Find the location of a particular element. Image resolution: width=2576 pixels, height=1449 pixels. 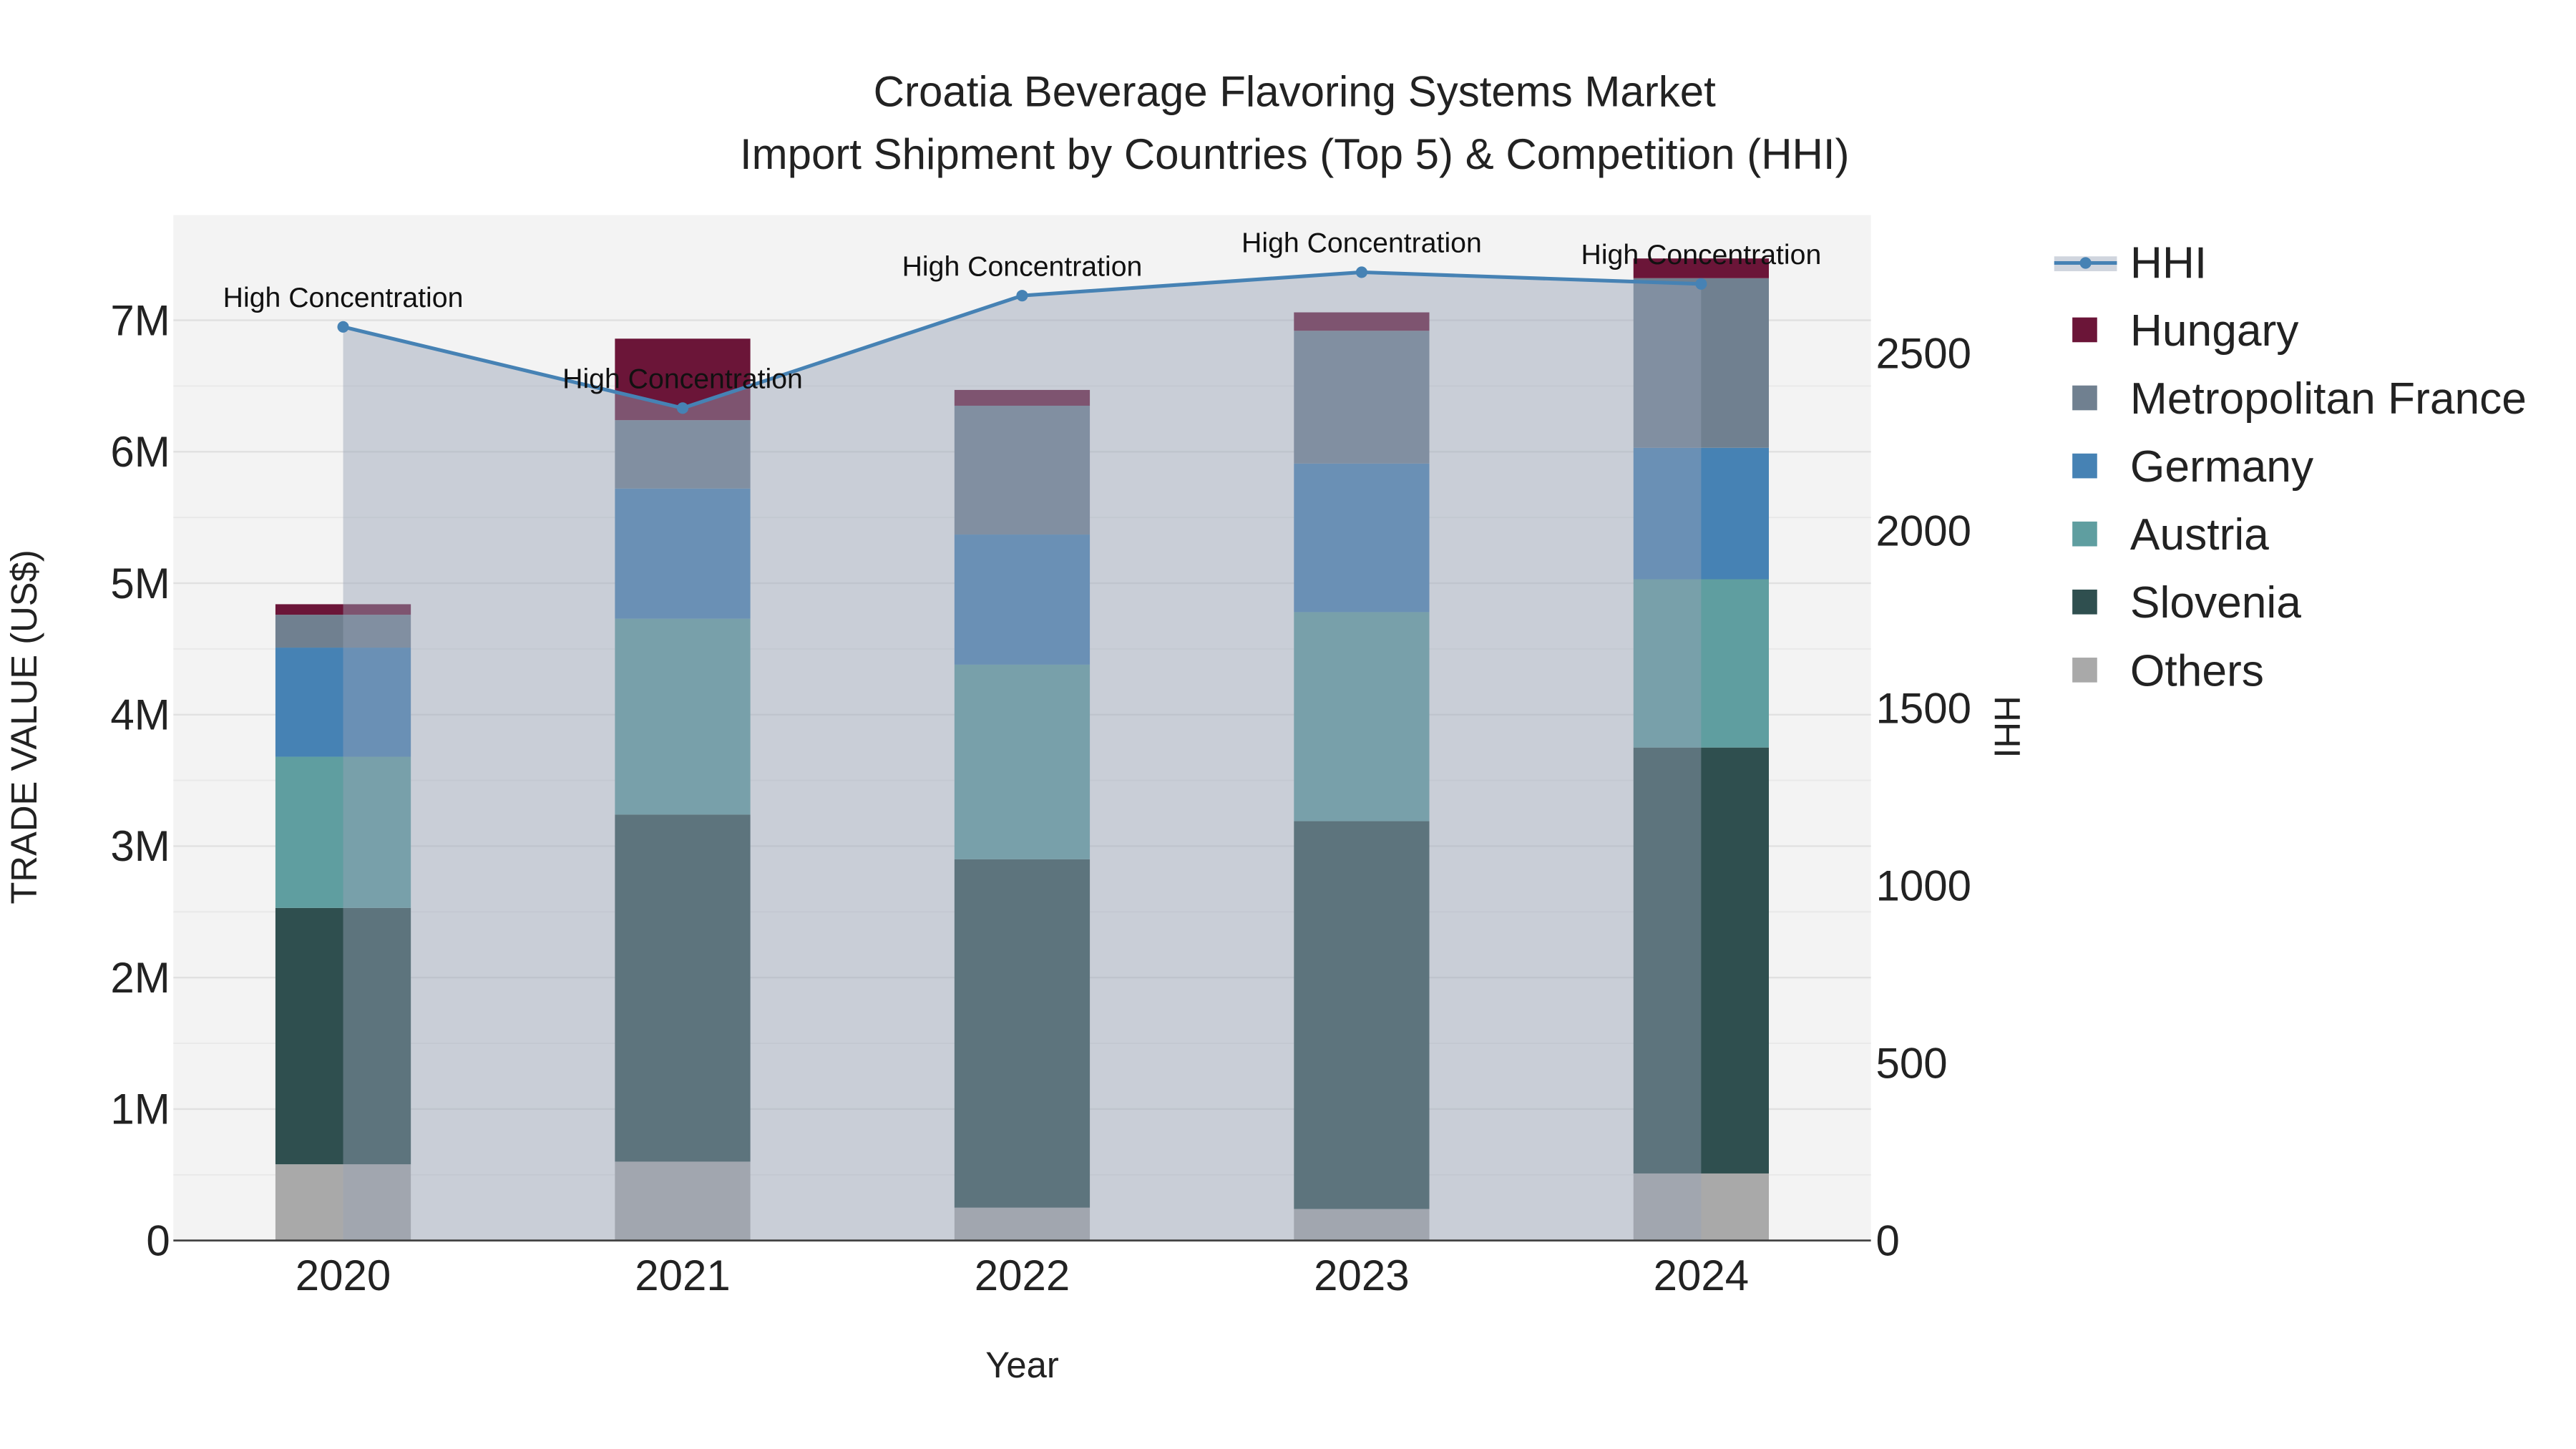

y2-tick-label: 2500 is located at coordinates (1923, 354).